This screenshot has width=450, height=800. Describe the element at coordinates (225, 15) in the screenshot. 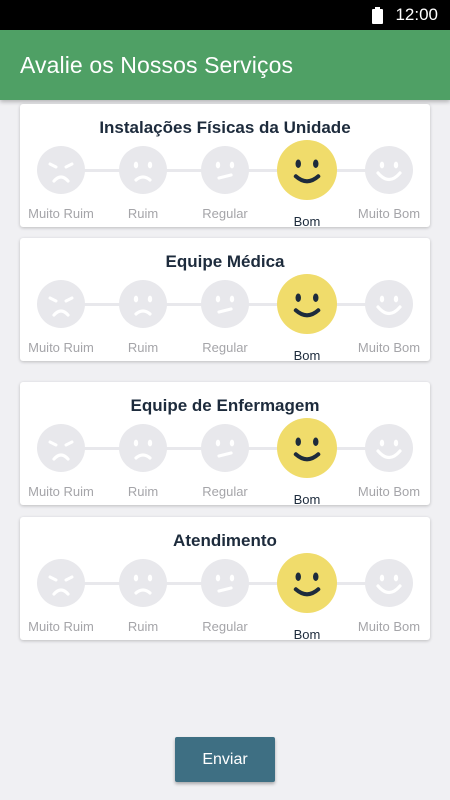

I see `status-bar: 12:00` at that location.